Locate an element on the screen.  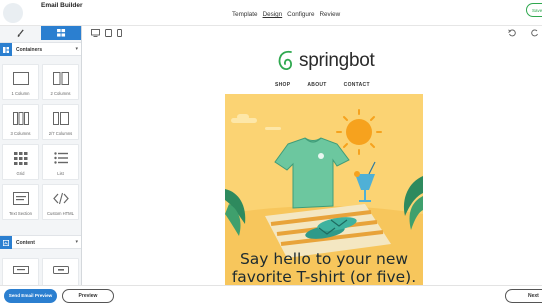
next-button: Next is located at coordinates (523, 296).